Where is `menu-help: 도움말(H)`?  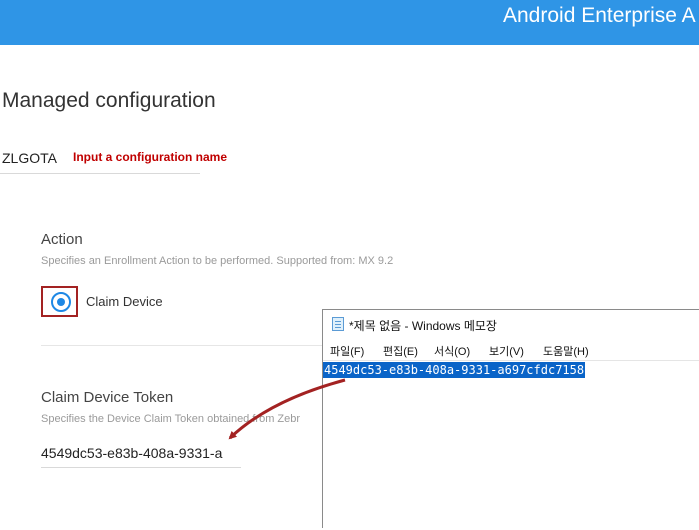
menu-help: 도움말(H) is located at coordinates (566, 351).